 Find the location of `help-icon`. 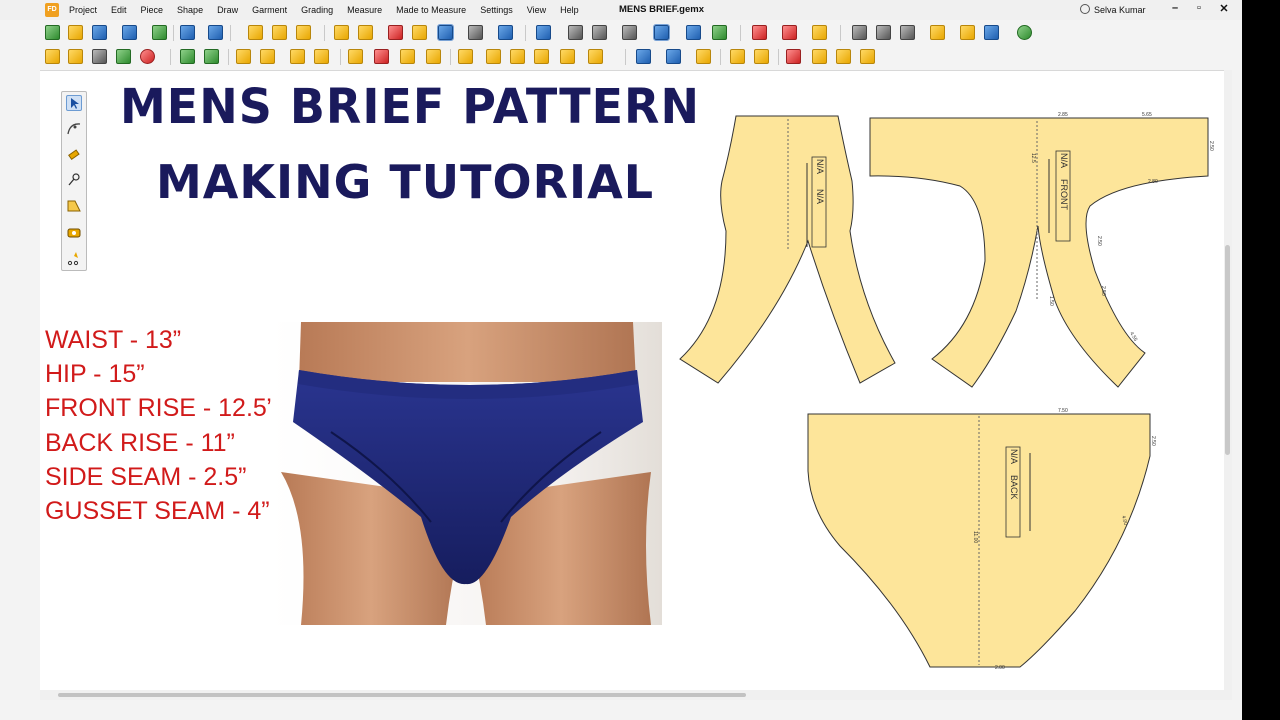

help-icon is located at coordinates (1024, 32).